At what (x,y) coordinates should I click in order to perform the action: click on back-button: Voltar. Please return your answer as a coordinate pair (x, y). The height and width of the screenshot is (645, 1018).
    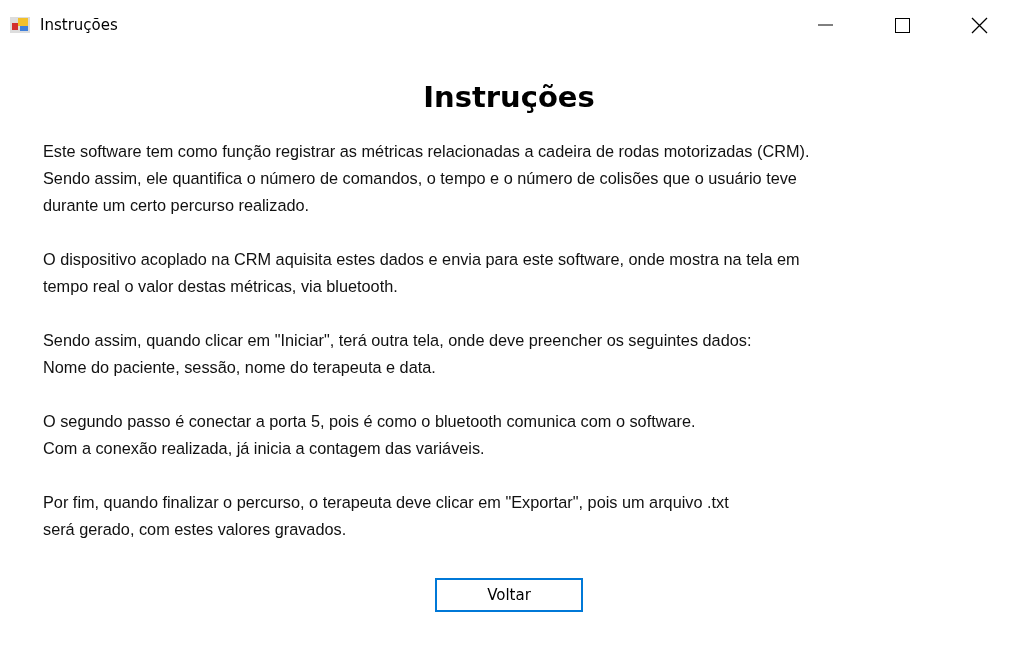
    Looking at the image, I should click on (509, 595).